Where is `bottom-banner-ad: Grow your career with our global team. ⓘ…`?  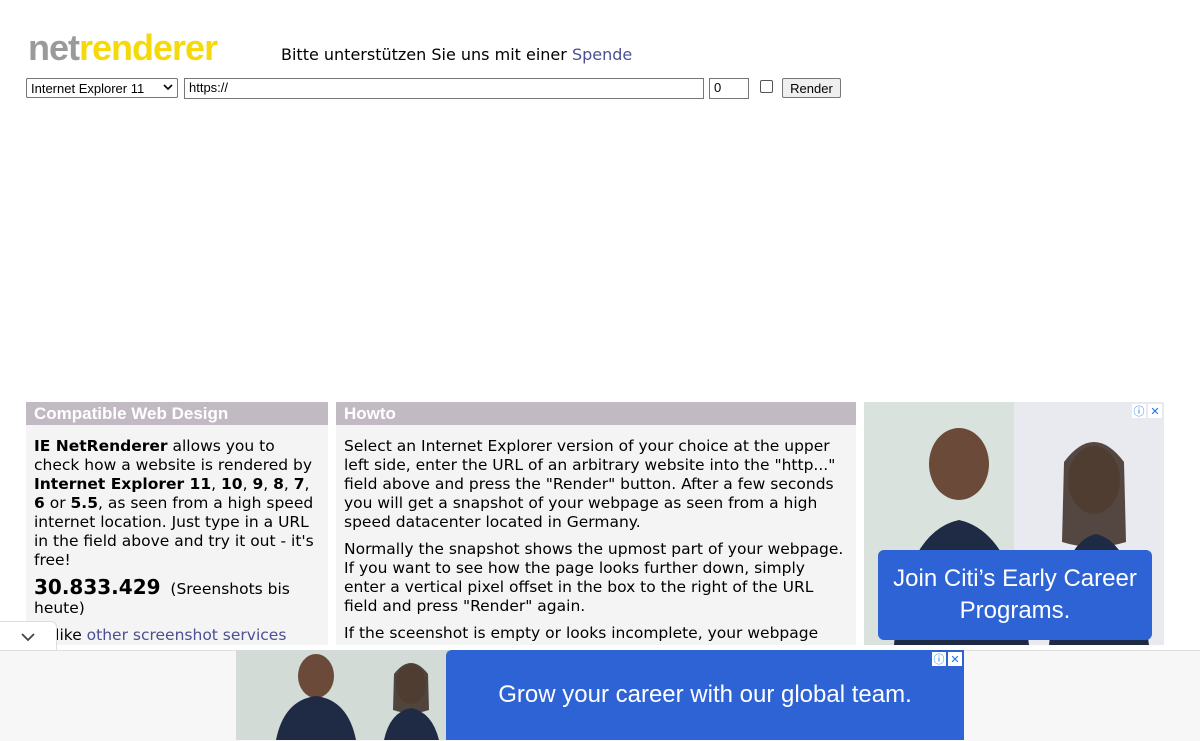 bottom-banner-ad: Grow your career with our global team. ⓘ… is located at coordinates (600, 695).